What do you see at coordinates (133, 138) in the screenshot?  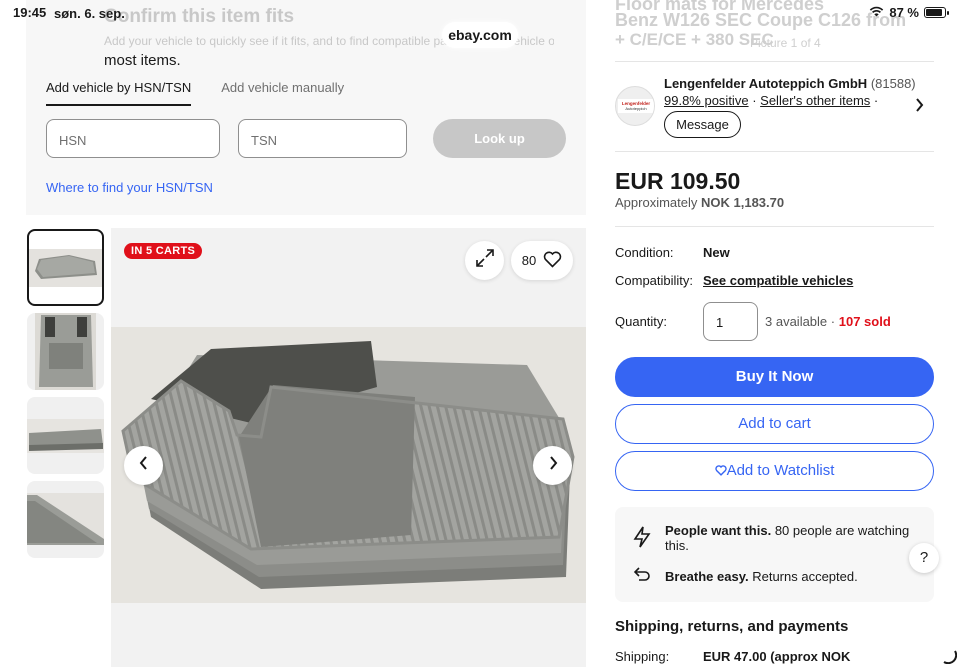 I see `hsn-input: HSN` at bounding box center [133, 138].